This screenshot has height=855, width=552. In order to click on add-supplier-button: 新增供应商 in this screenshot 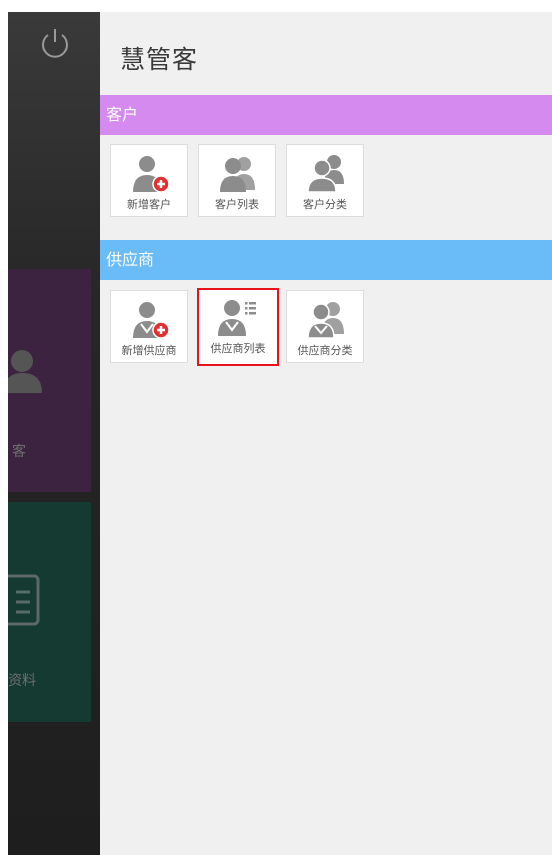, I will do `click(149, 326)`.